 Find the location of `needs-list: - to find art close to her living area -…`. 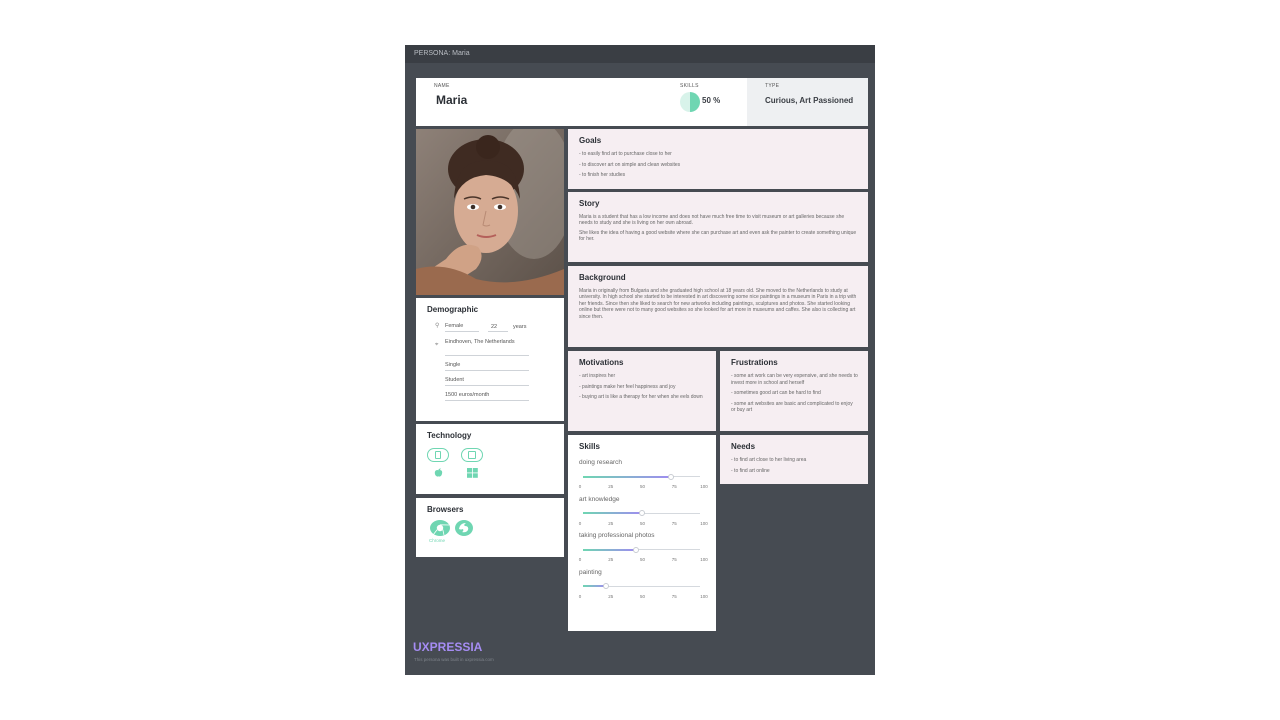

needs-list: - to find art close to her living area -… is located at coordinates (794, 467).